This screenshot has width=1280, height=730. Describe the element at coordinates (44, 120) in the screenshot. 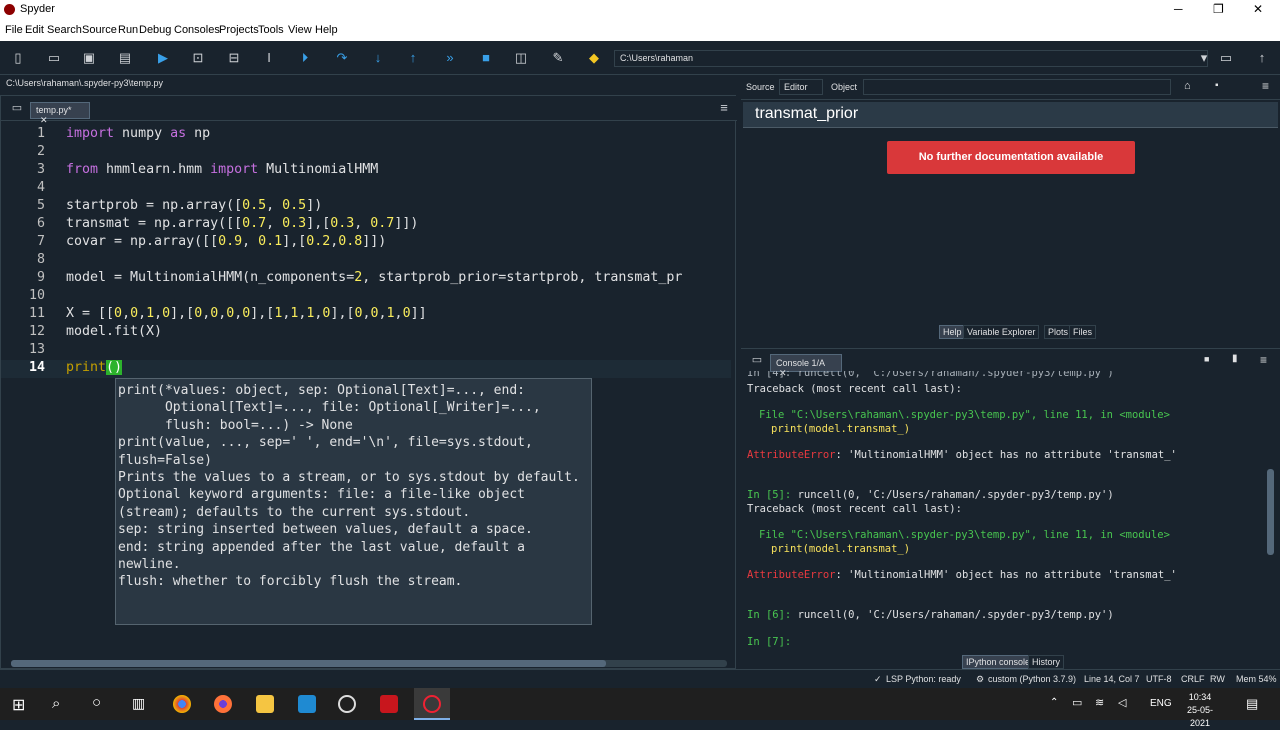

I see `close-tab-icon: ✕` at that location.